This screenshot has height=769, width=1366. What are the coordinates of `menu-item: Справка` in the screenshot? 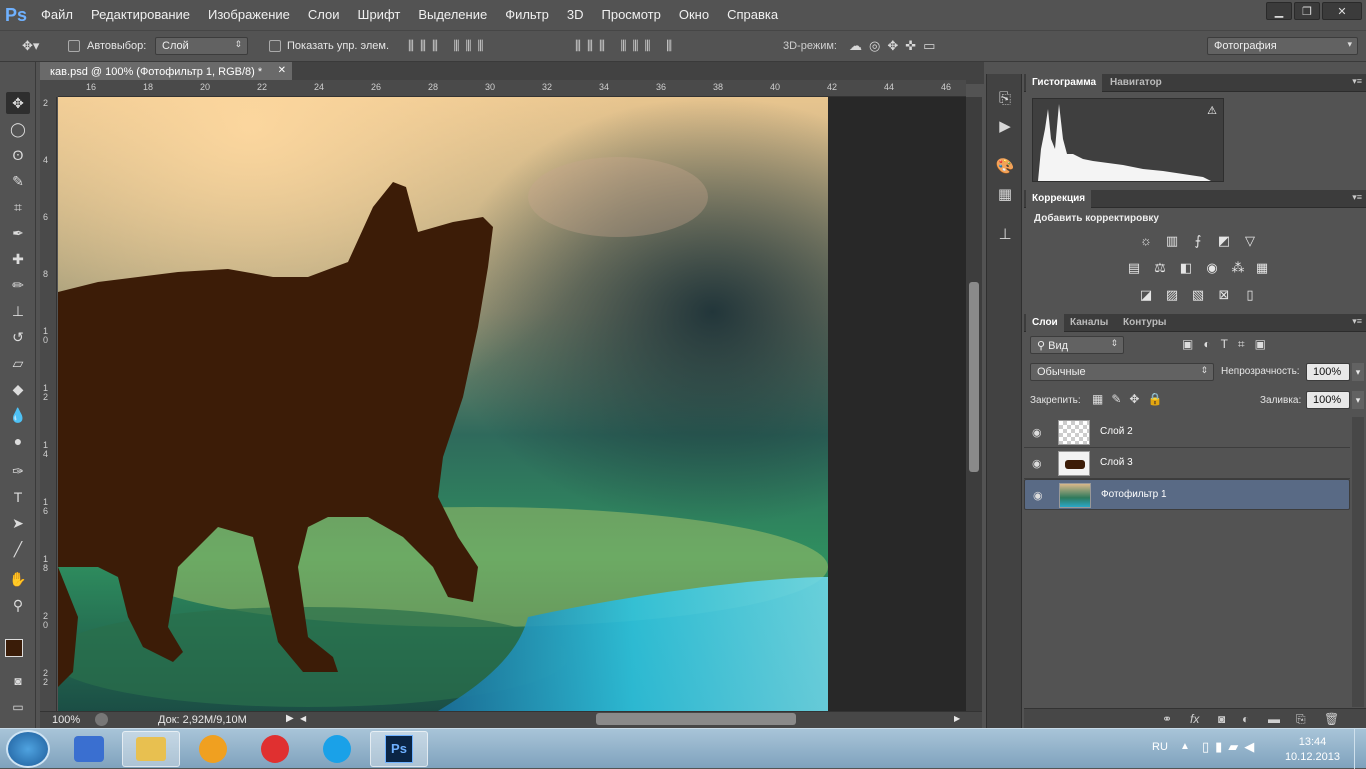 It's located at (752, 15).